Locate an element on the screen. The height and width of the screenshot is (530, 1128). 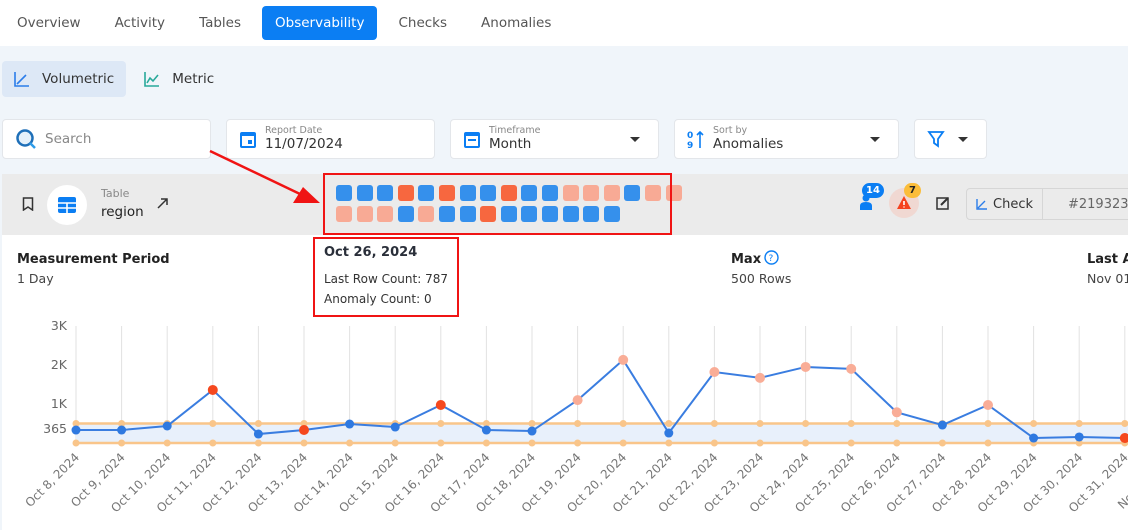
y-tick-label: 2K is located at coordinates (59, 364).